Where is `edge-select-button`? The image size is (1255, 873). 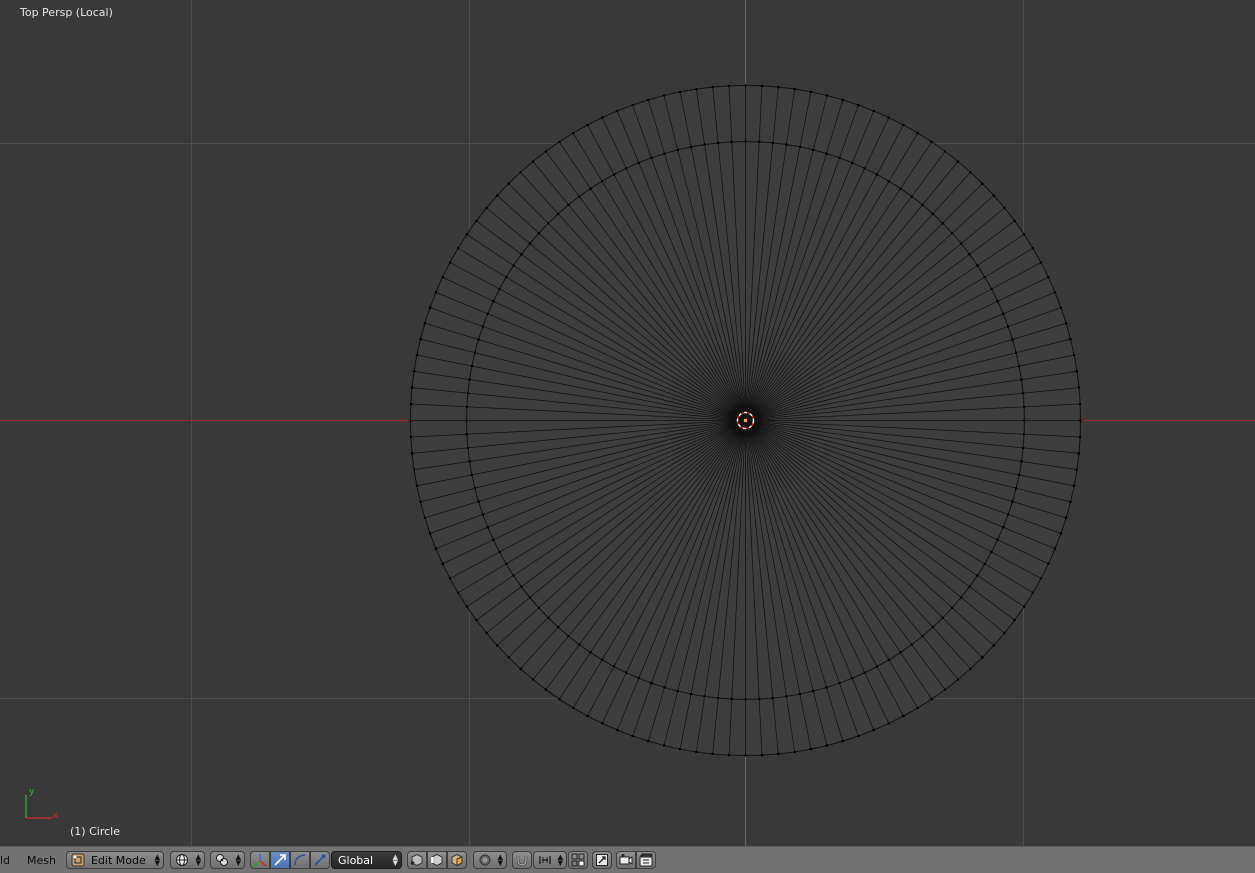 edge-select-button is located at coordinates (437, 860).